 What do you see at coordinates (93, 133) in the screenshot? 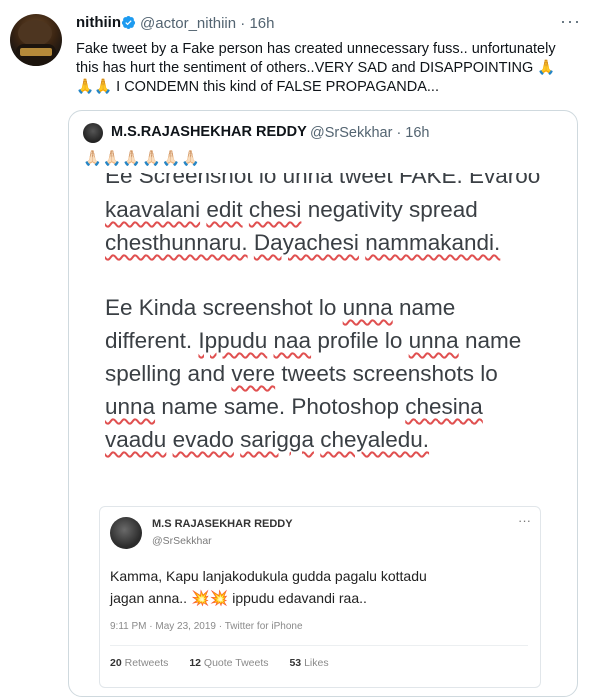
I see `quoted-author-avatar` at bounding box center [93, 133].